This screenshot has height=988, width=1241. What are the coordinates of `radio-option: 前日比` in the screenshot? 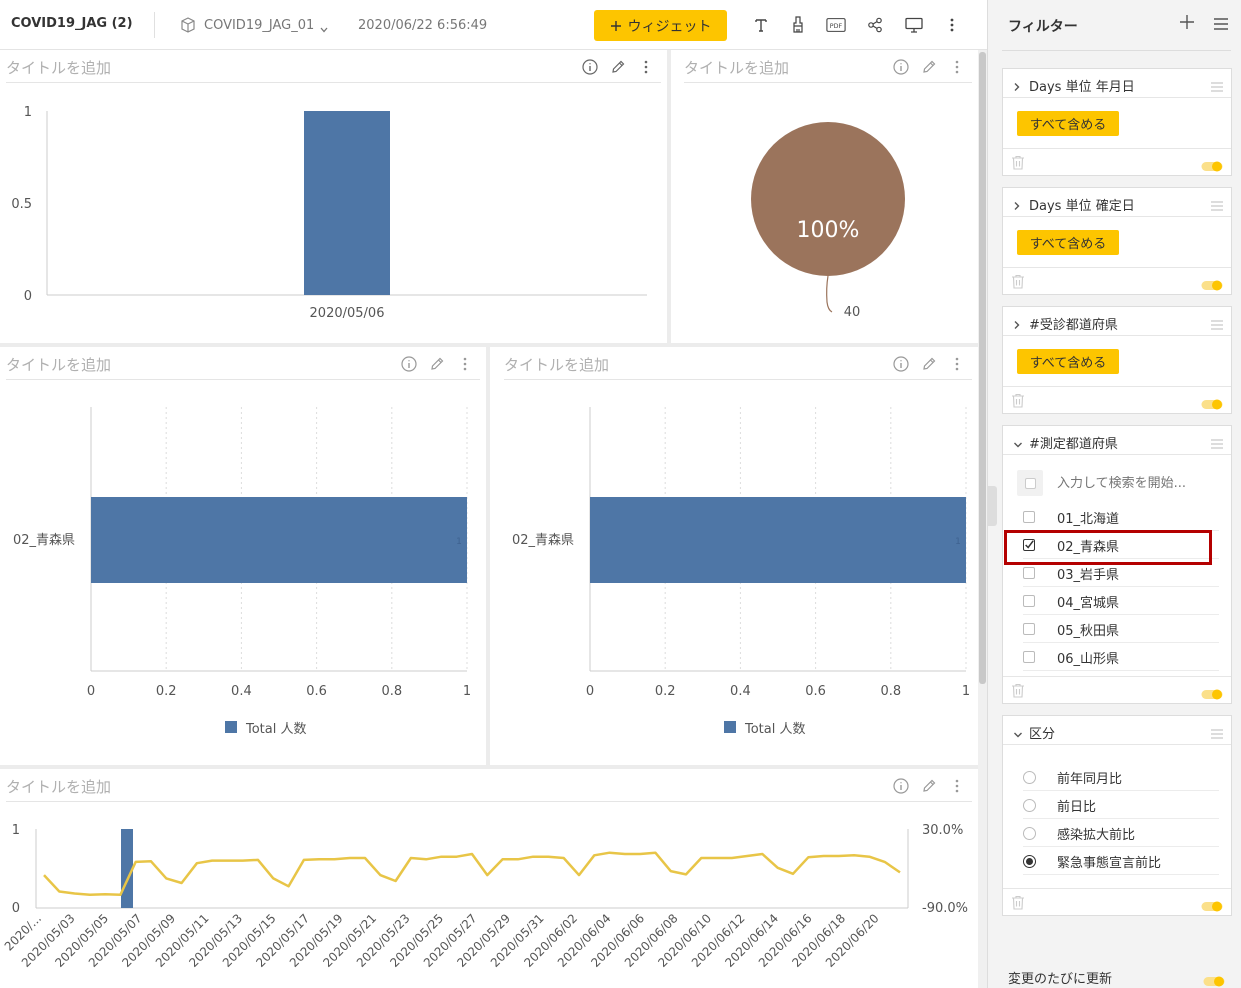 It's located at (1121, 805).